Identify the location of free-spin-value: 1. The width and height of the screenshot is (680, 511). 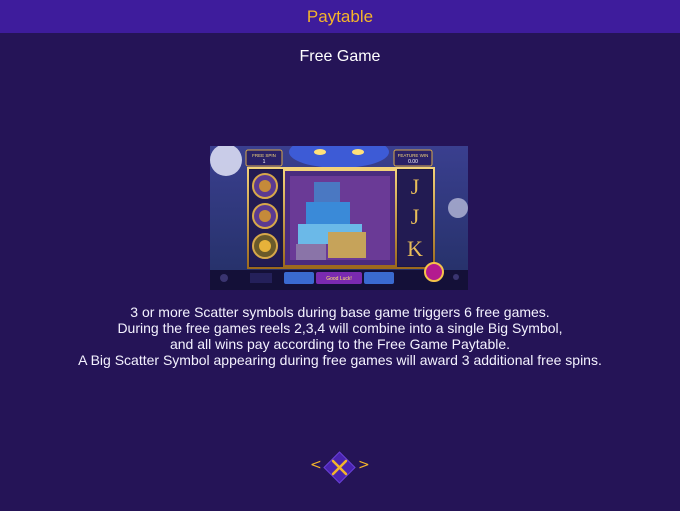
(264, 162).